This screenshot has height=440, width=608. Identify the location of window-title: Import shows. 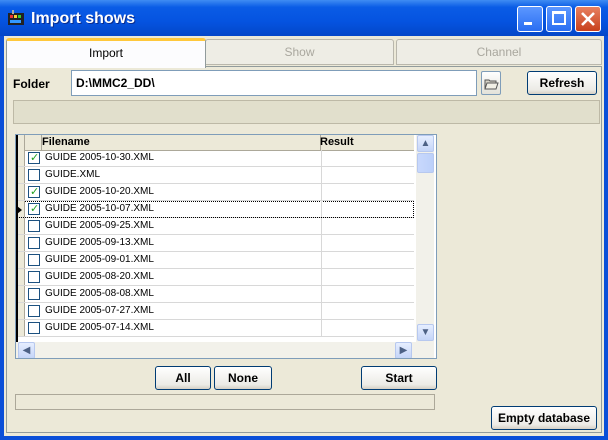
(83, 18).